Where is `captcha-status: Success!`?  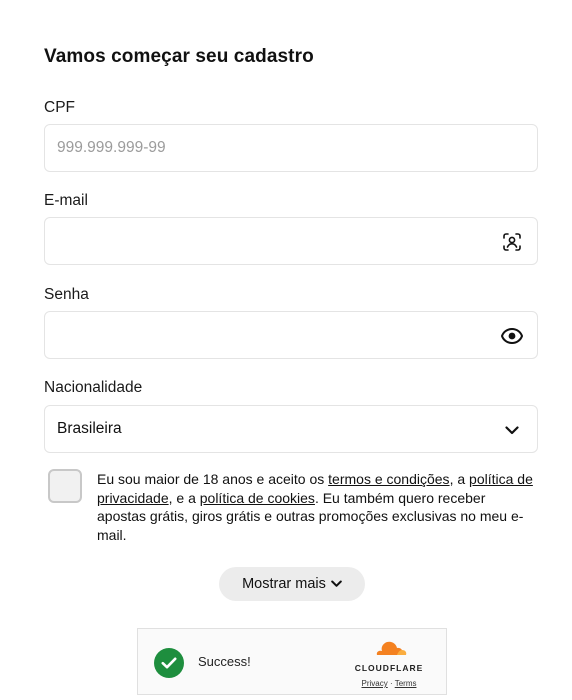 captcha-status: Success! is located at coordinates (224, 661).